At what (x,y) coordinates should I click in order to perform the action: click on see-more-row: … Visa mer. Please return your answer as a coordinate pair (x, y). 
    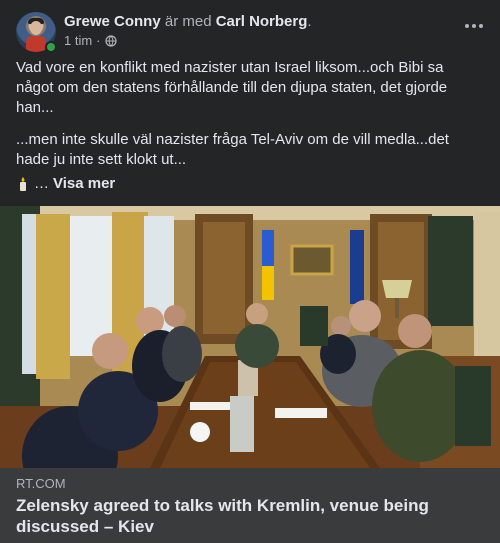
    Looking at the image, I should click on (65, 184).